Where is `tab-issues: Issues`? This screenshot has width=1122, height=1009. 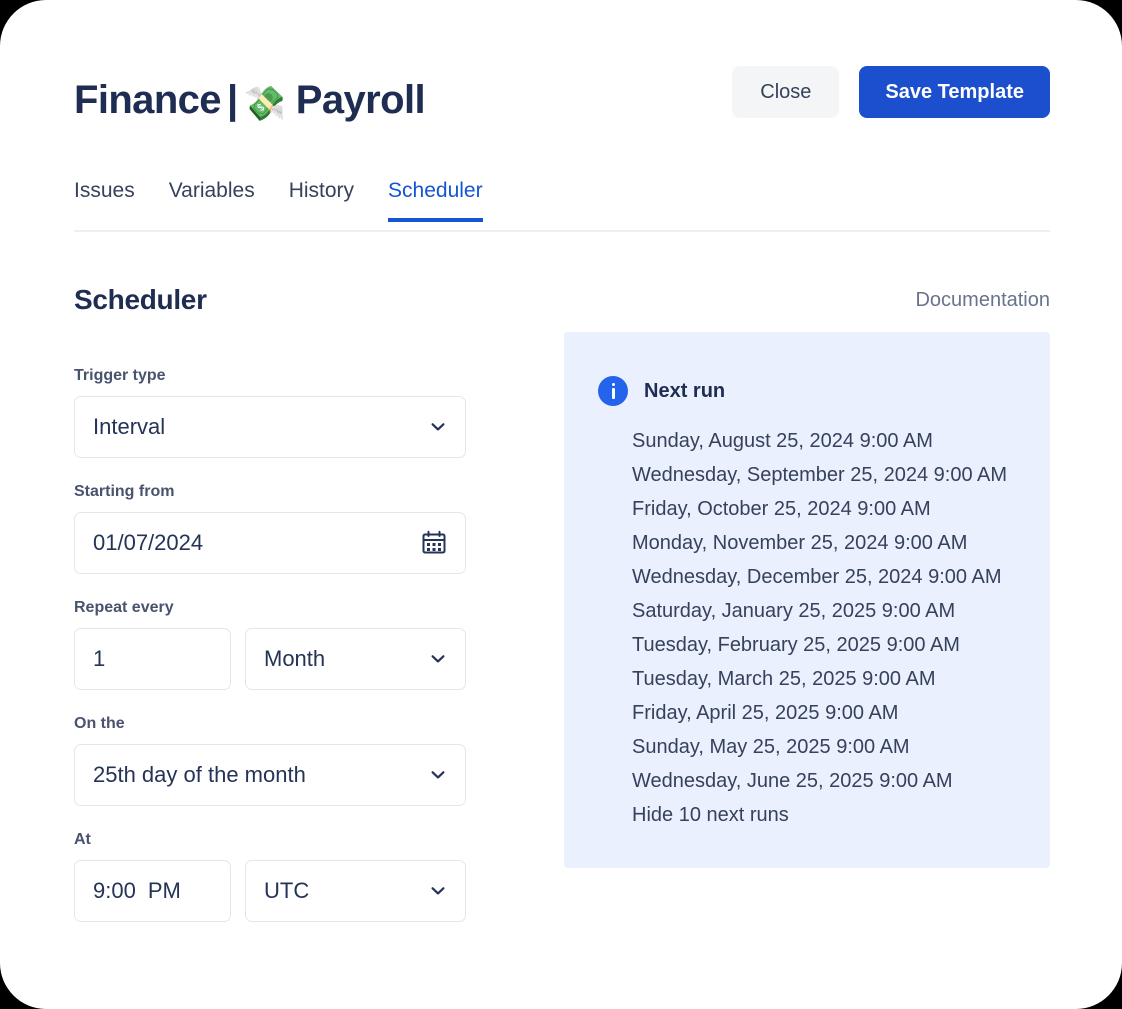 tab-issues: Issues is located at coordinates (104, 200).